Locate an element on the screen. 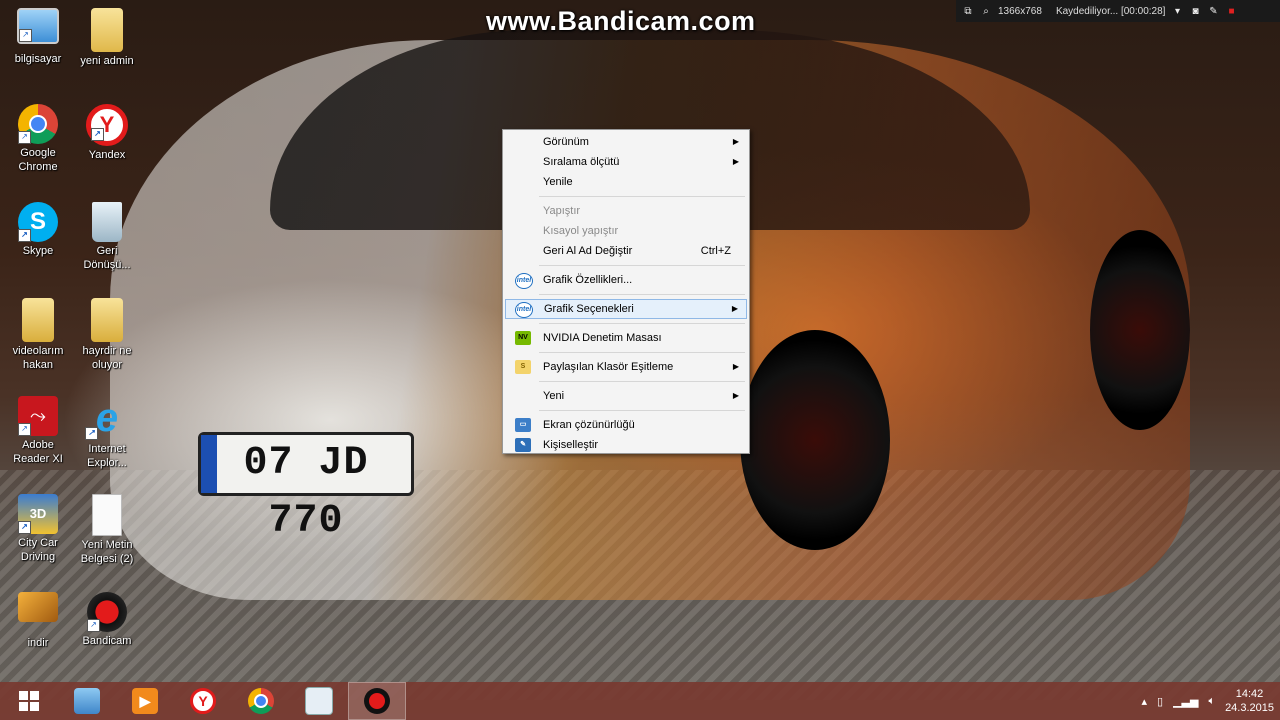 The image size is (1280, 720). network-icon: ▁▃▅ is located at coordinates (1185, 701).